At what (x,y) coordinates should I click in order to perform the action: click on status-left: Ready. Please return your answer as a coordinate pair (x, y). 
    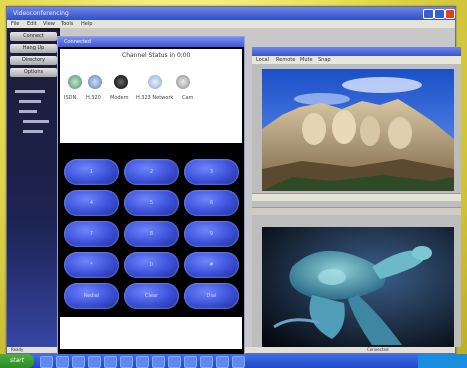
    Looking at the image, I should click on (17, 349).